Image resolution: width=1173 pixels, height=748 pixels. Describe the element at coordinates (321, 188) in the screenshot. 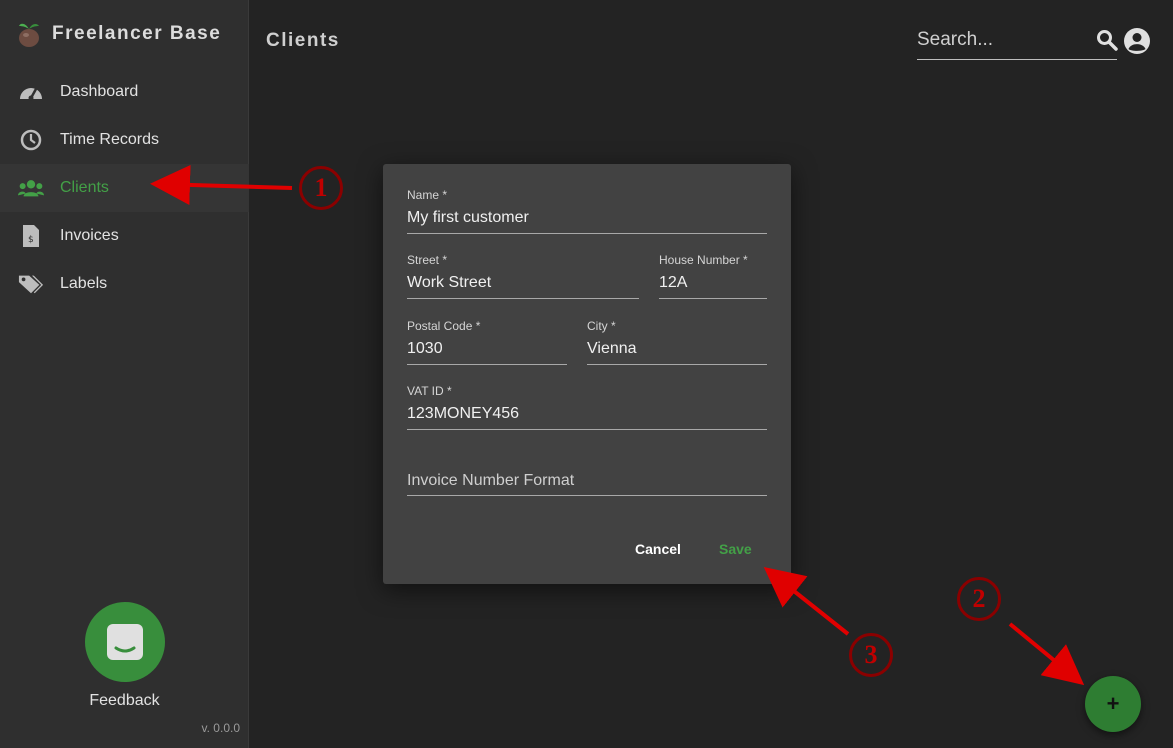

I see `annotation-step-1: 1` at that location.